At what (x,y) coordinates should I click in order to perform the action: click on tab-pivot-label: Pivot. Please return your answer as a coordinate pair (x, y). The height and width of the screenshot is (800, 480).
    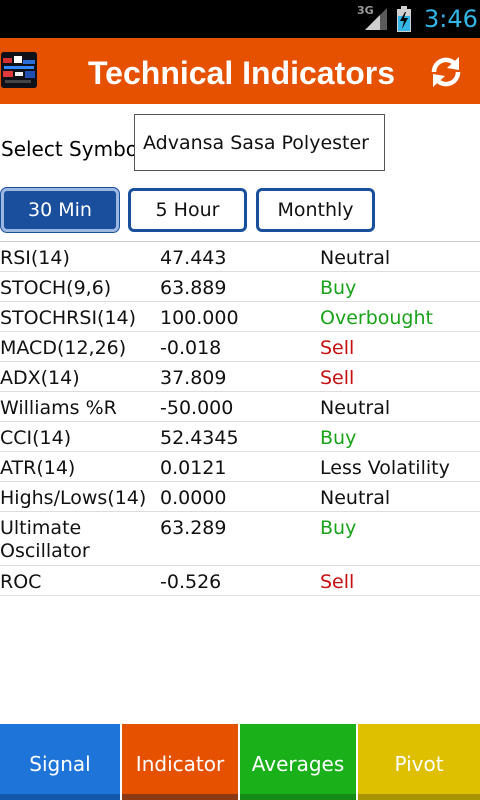
    Looking at the image, I should click on (419, 764).